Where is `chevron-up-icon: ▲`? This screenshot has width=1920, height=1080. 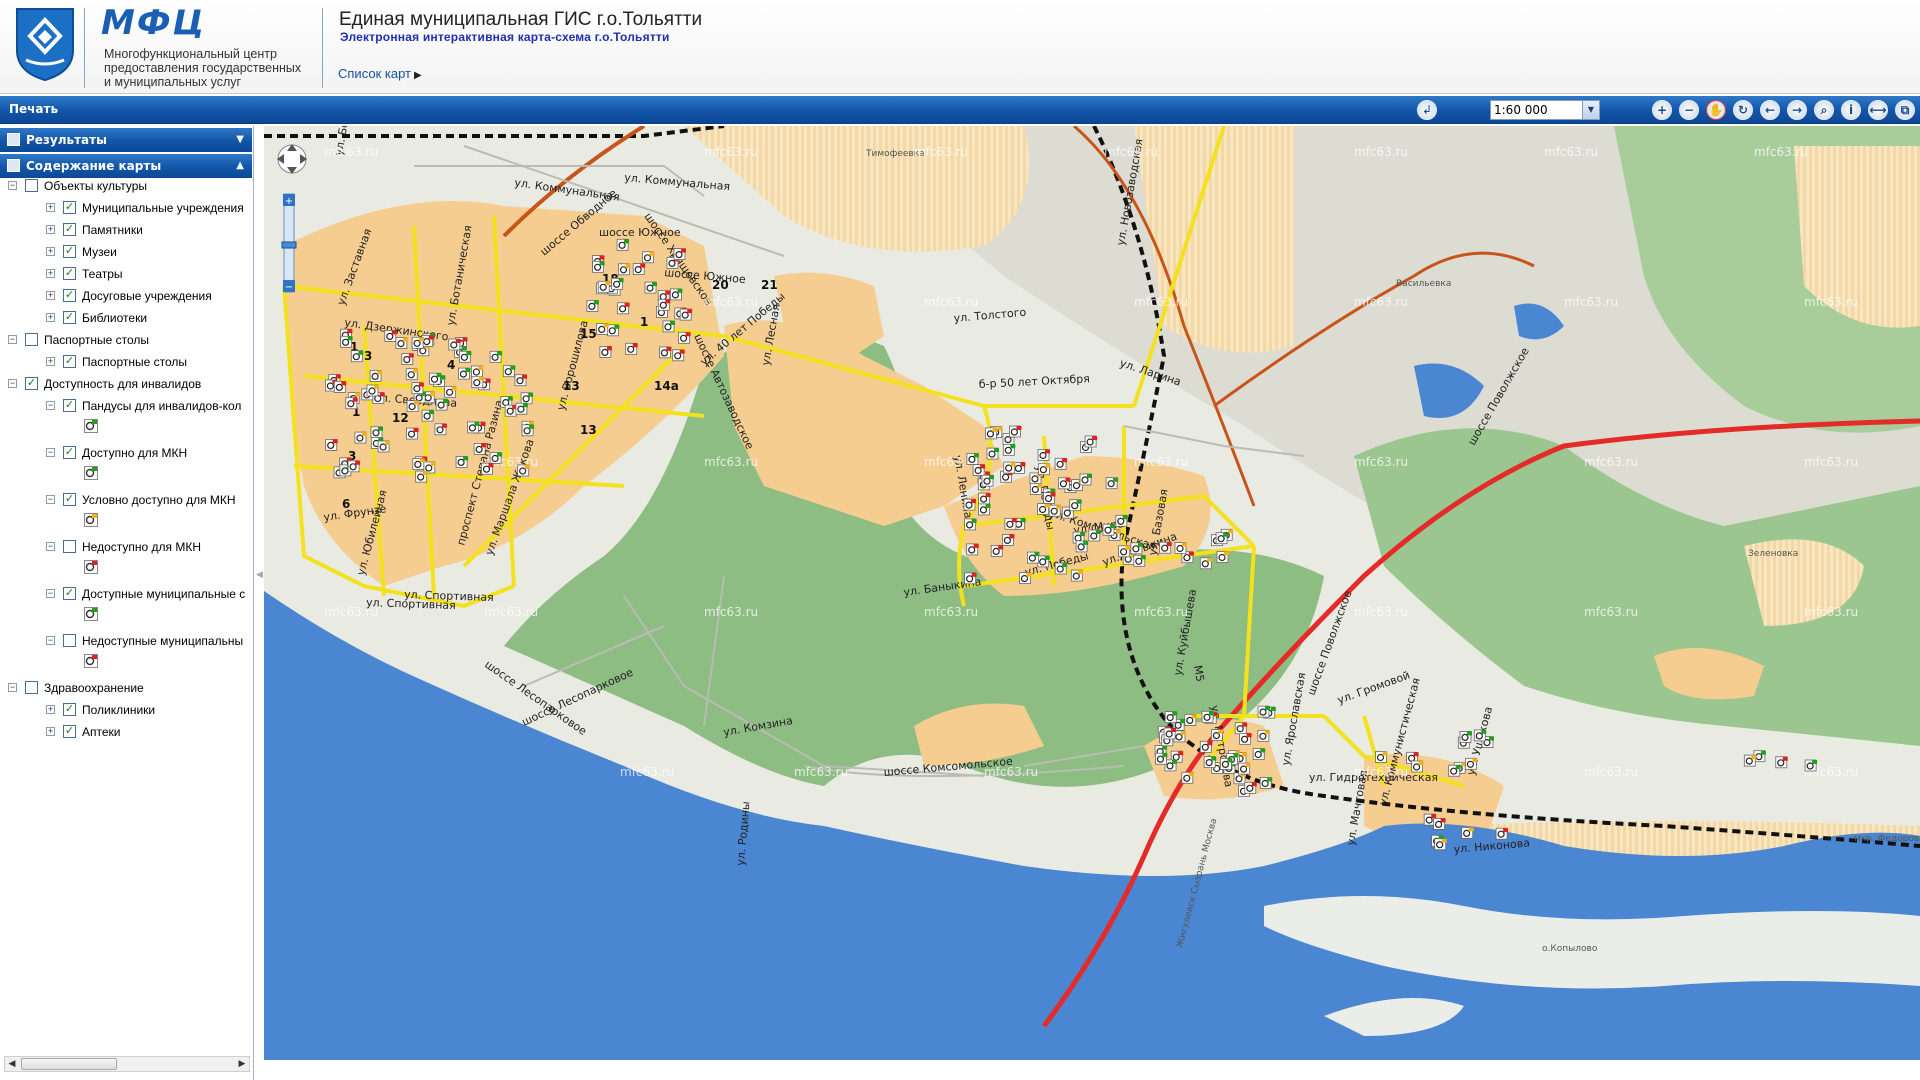 chevron-up-icon: ▲ is located at coordinates (240, 165).